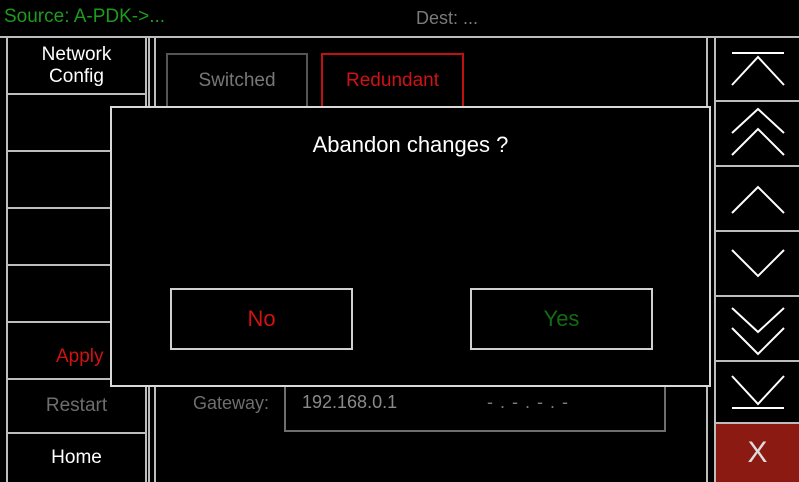 The image size is (799, 482). I want to click on dialog-title: Abandon changes ?, so click(410, 144).